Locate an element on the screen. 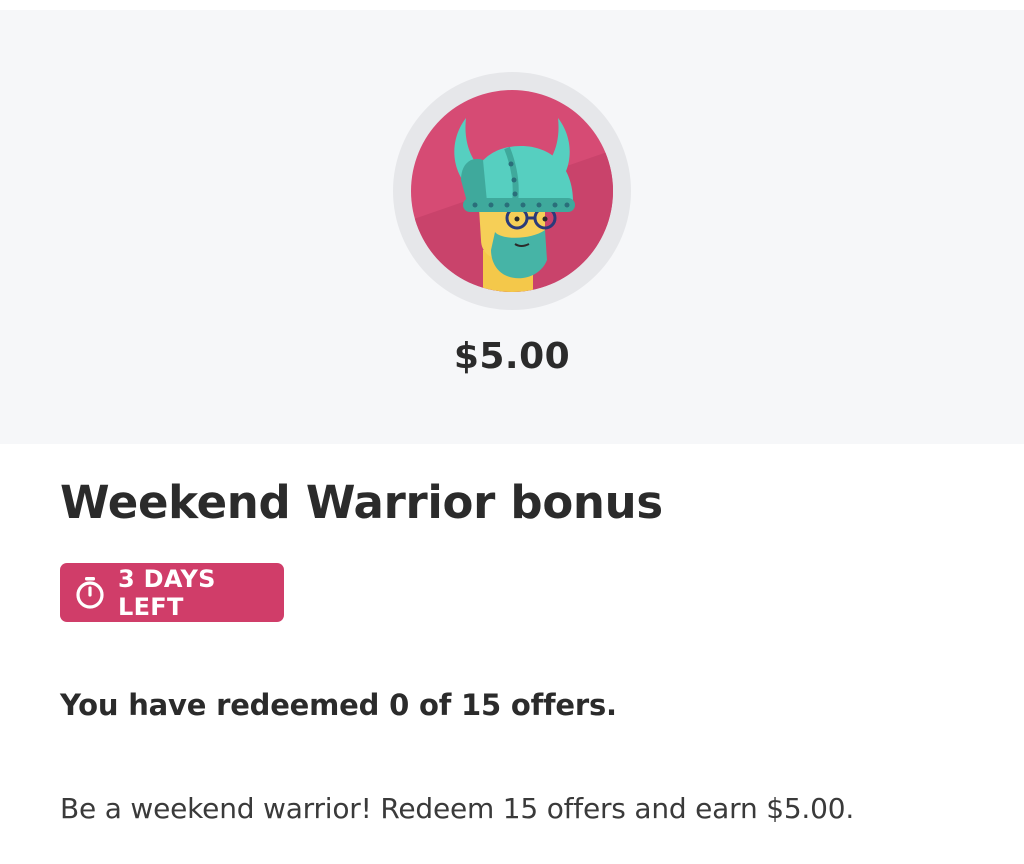  top-strip is located at coordinates (512, 5).